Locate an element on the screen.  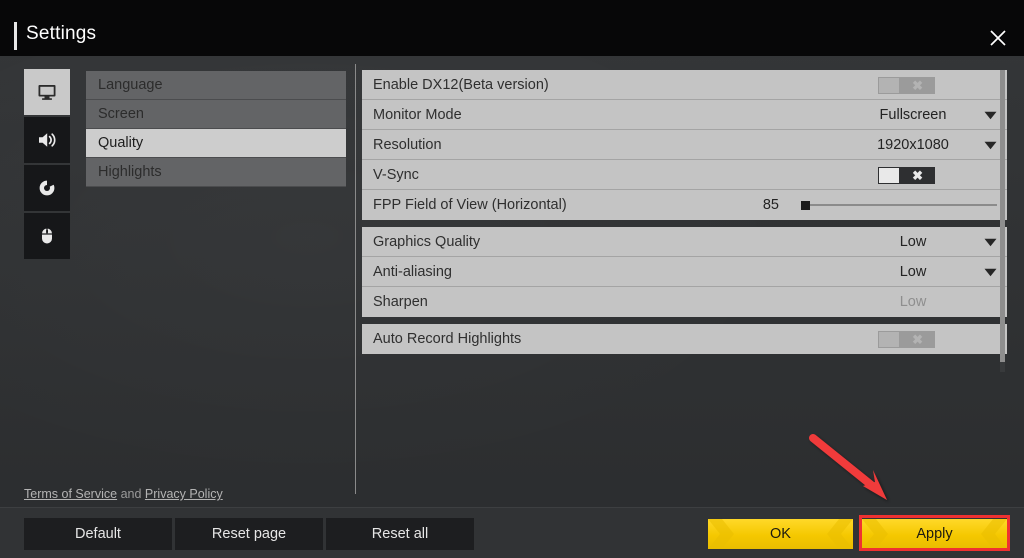
button-label: Default is located at coordinates (98, 534).